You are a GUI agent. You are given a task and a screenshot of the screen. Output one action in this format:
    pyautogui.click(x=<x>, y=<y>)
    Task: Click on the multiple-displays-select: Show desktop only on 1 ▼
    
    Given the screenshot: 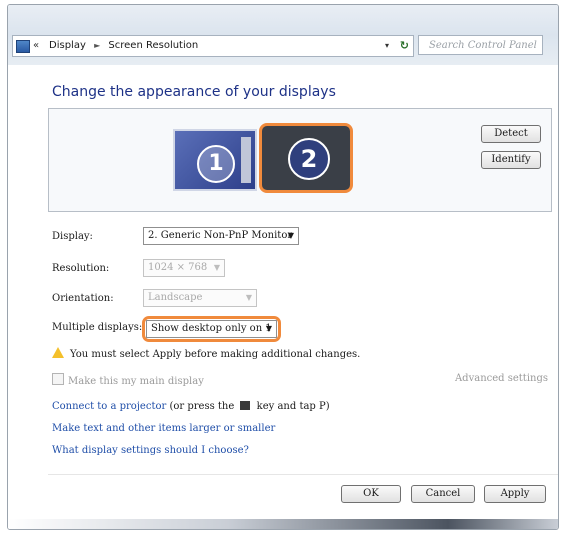 What is the action you would take?
    pyautogui.click(x=211, y=329)
    